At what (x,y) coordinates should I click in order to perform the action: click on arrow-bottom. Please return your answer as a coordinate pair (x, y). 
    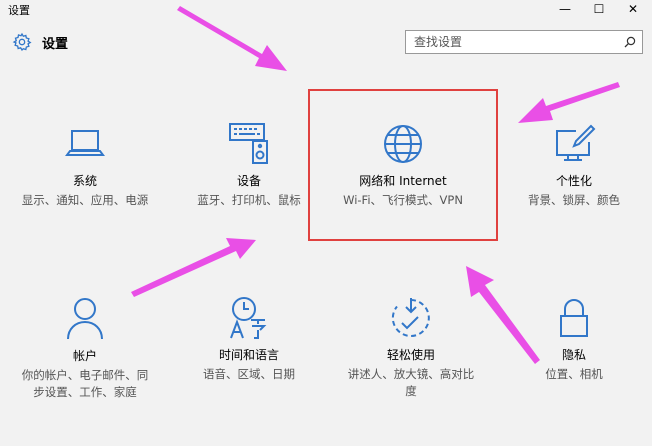
    Looking at the image, I should click on (503, 315).